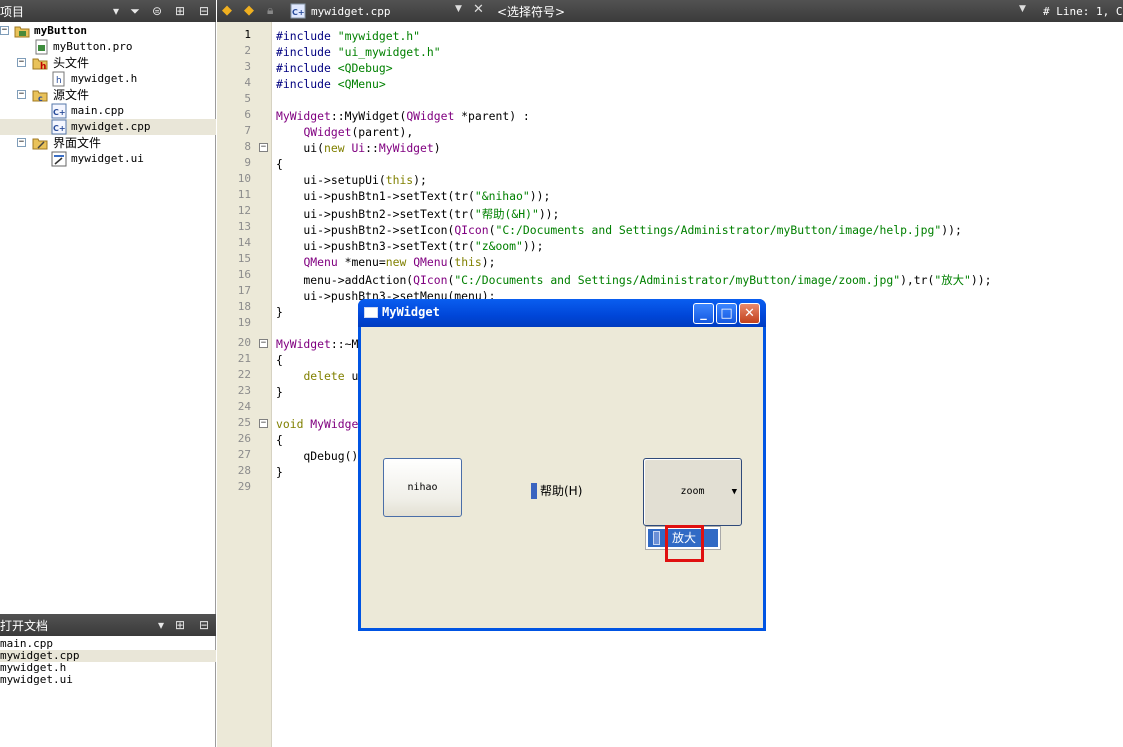 Image resolution: width=1123 pixels, height=747 pixels. What do you see at coordinates (108, 31) in the screenshot?
I see `tree-item-project: − myButton` at bounding box center [108, 31].